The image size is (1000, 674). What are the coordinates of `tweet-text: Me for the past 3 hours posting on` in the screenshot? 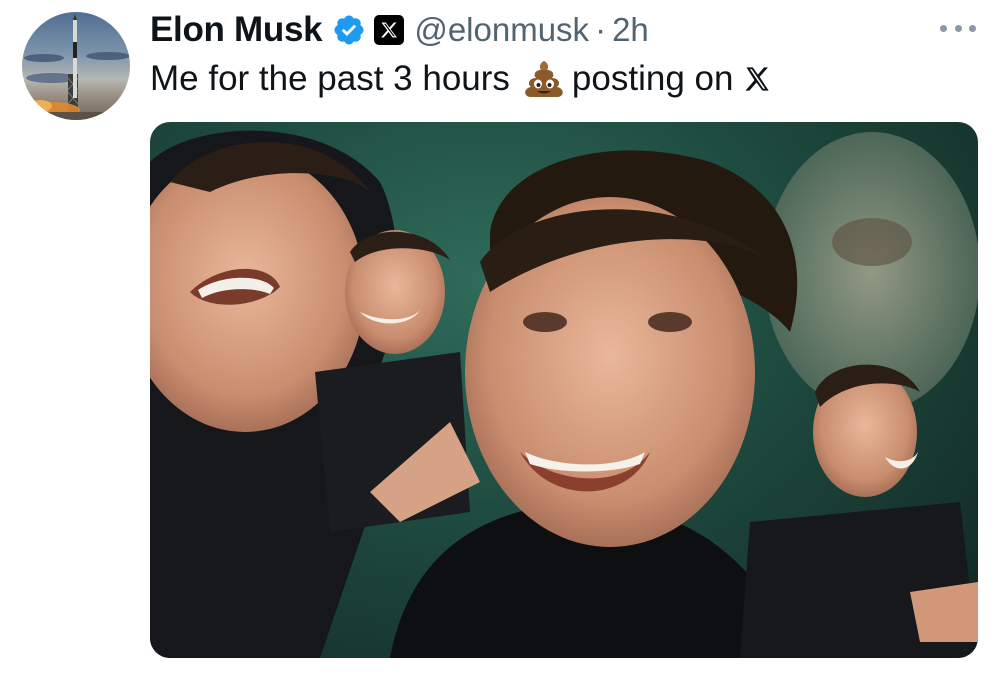 It's located at (460, 79).